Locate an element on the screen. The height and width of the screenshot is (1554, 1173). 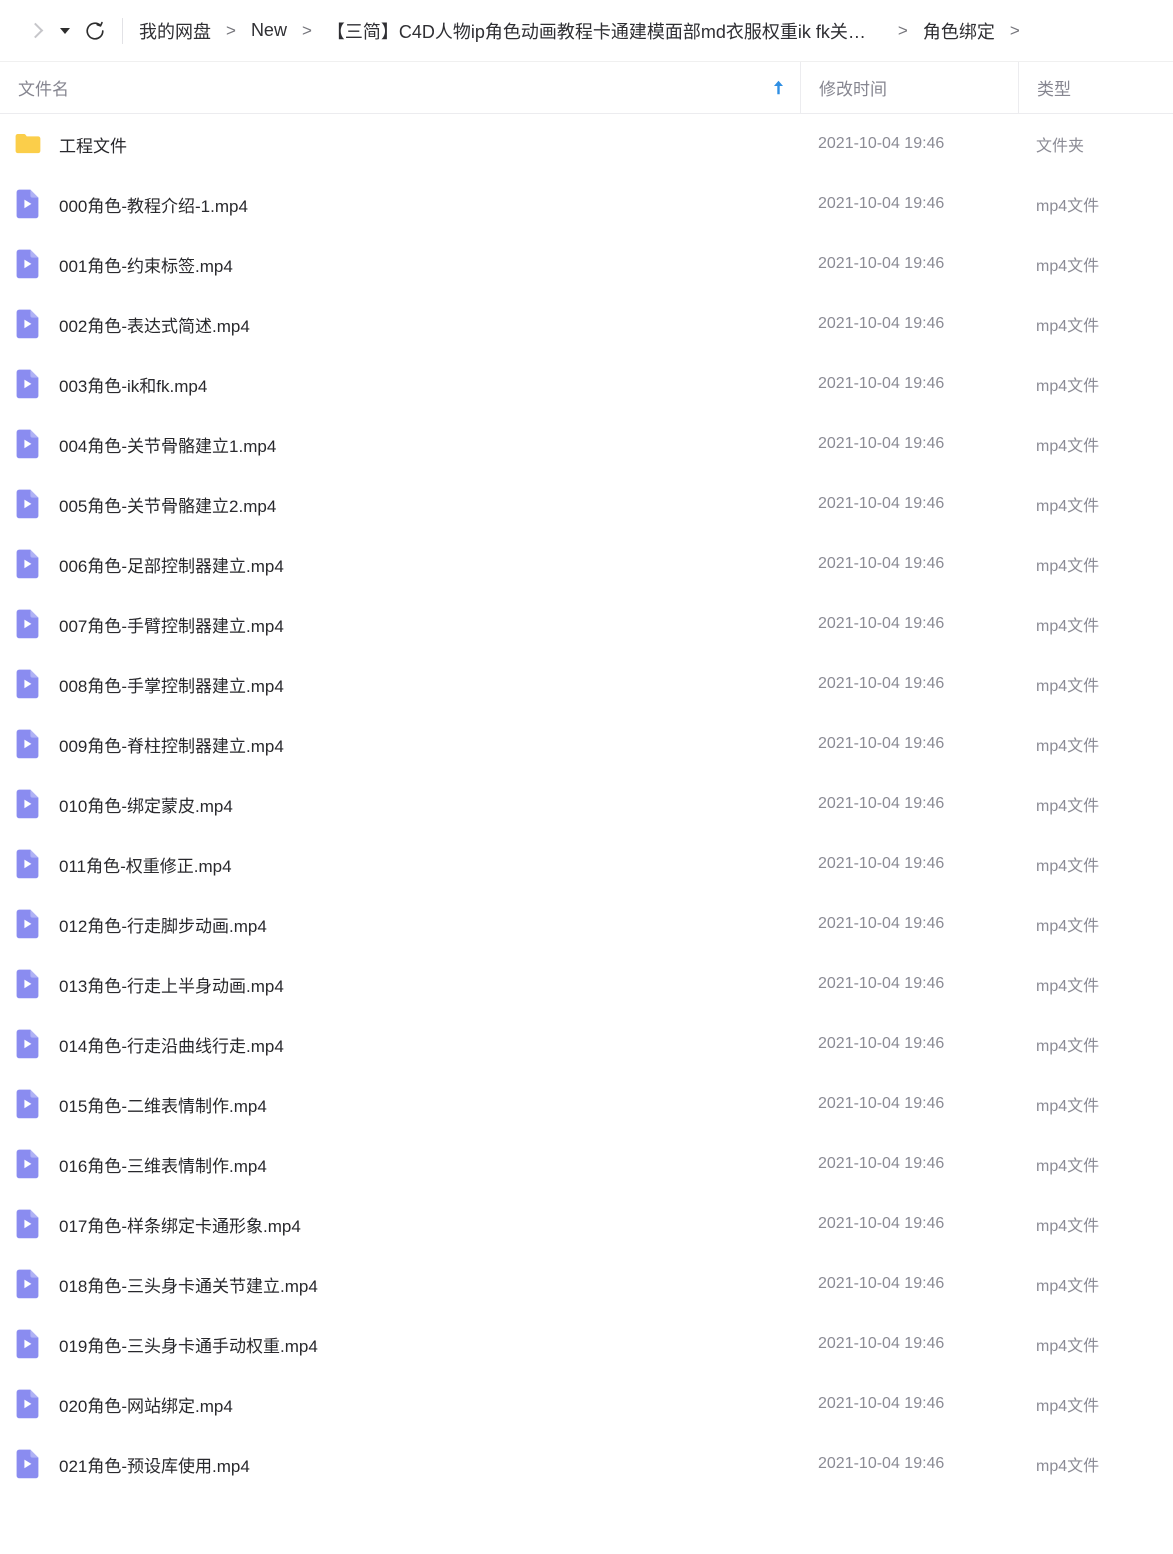
table-row: 013角色-行走上半身动画.mp4 2021-10-04 19:46 mp4文件 is located at coordinates (586, 984).